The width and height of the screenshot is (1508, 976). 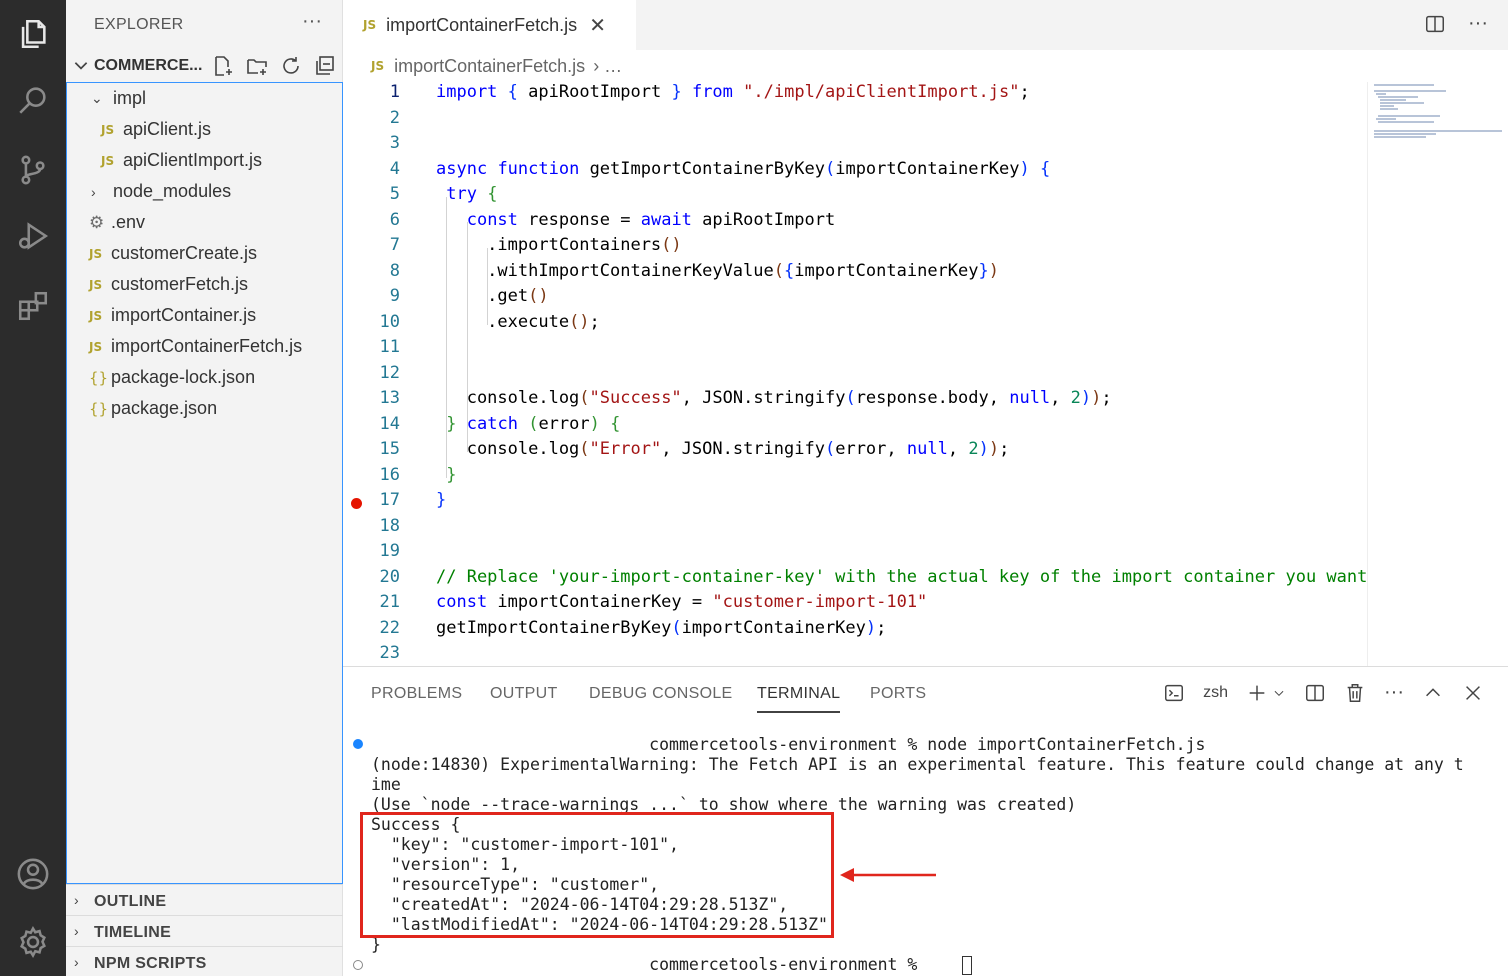 I want to click on settings-file-icon: ⚙, so click(x=97, y=222).